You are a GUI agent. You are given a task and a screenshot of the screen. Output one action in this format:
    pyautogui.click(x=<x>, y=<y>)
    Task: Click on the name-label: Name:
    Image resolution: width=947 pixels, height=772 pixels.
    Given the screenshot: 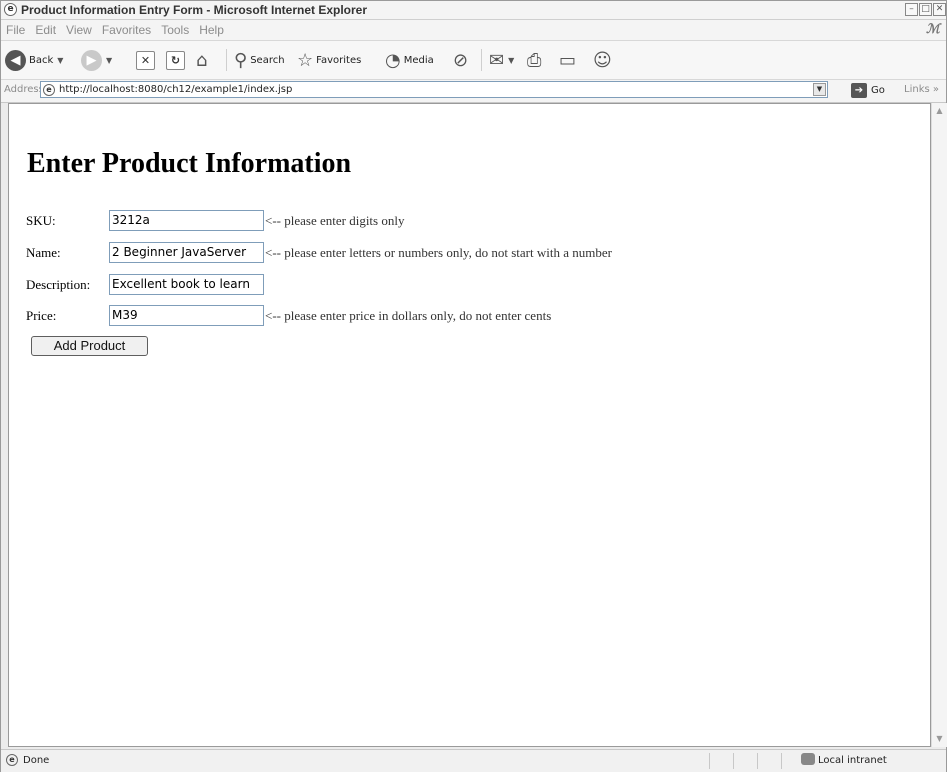 What is the action you would take?
    pyautogui.click(x=43, y=252)
    